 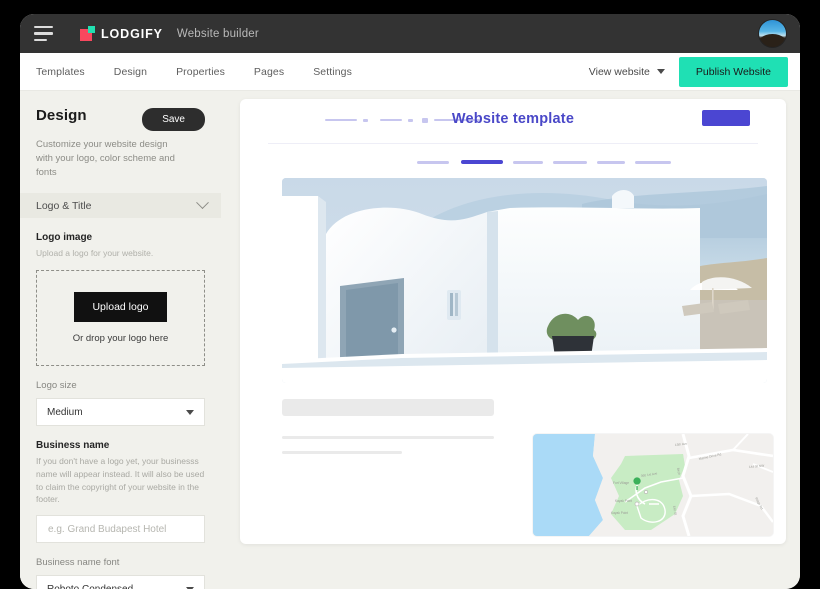 What do you see at coordinates (621, 483) in the screenshot?
I see `svg-text: Fort Village` at bounding box center [621, 483].